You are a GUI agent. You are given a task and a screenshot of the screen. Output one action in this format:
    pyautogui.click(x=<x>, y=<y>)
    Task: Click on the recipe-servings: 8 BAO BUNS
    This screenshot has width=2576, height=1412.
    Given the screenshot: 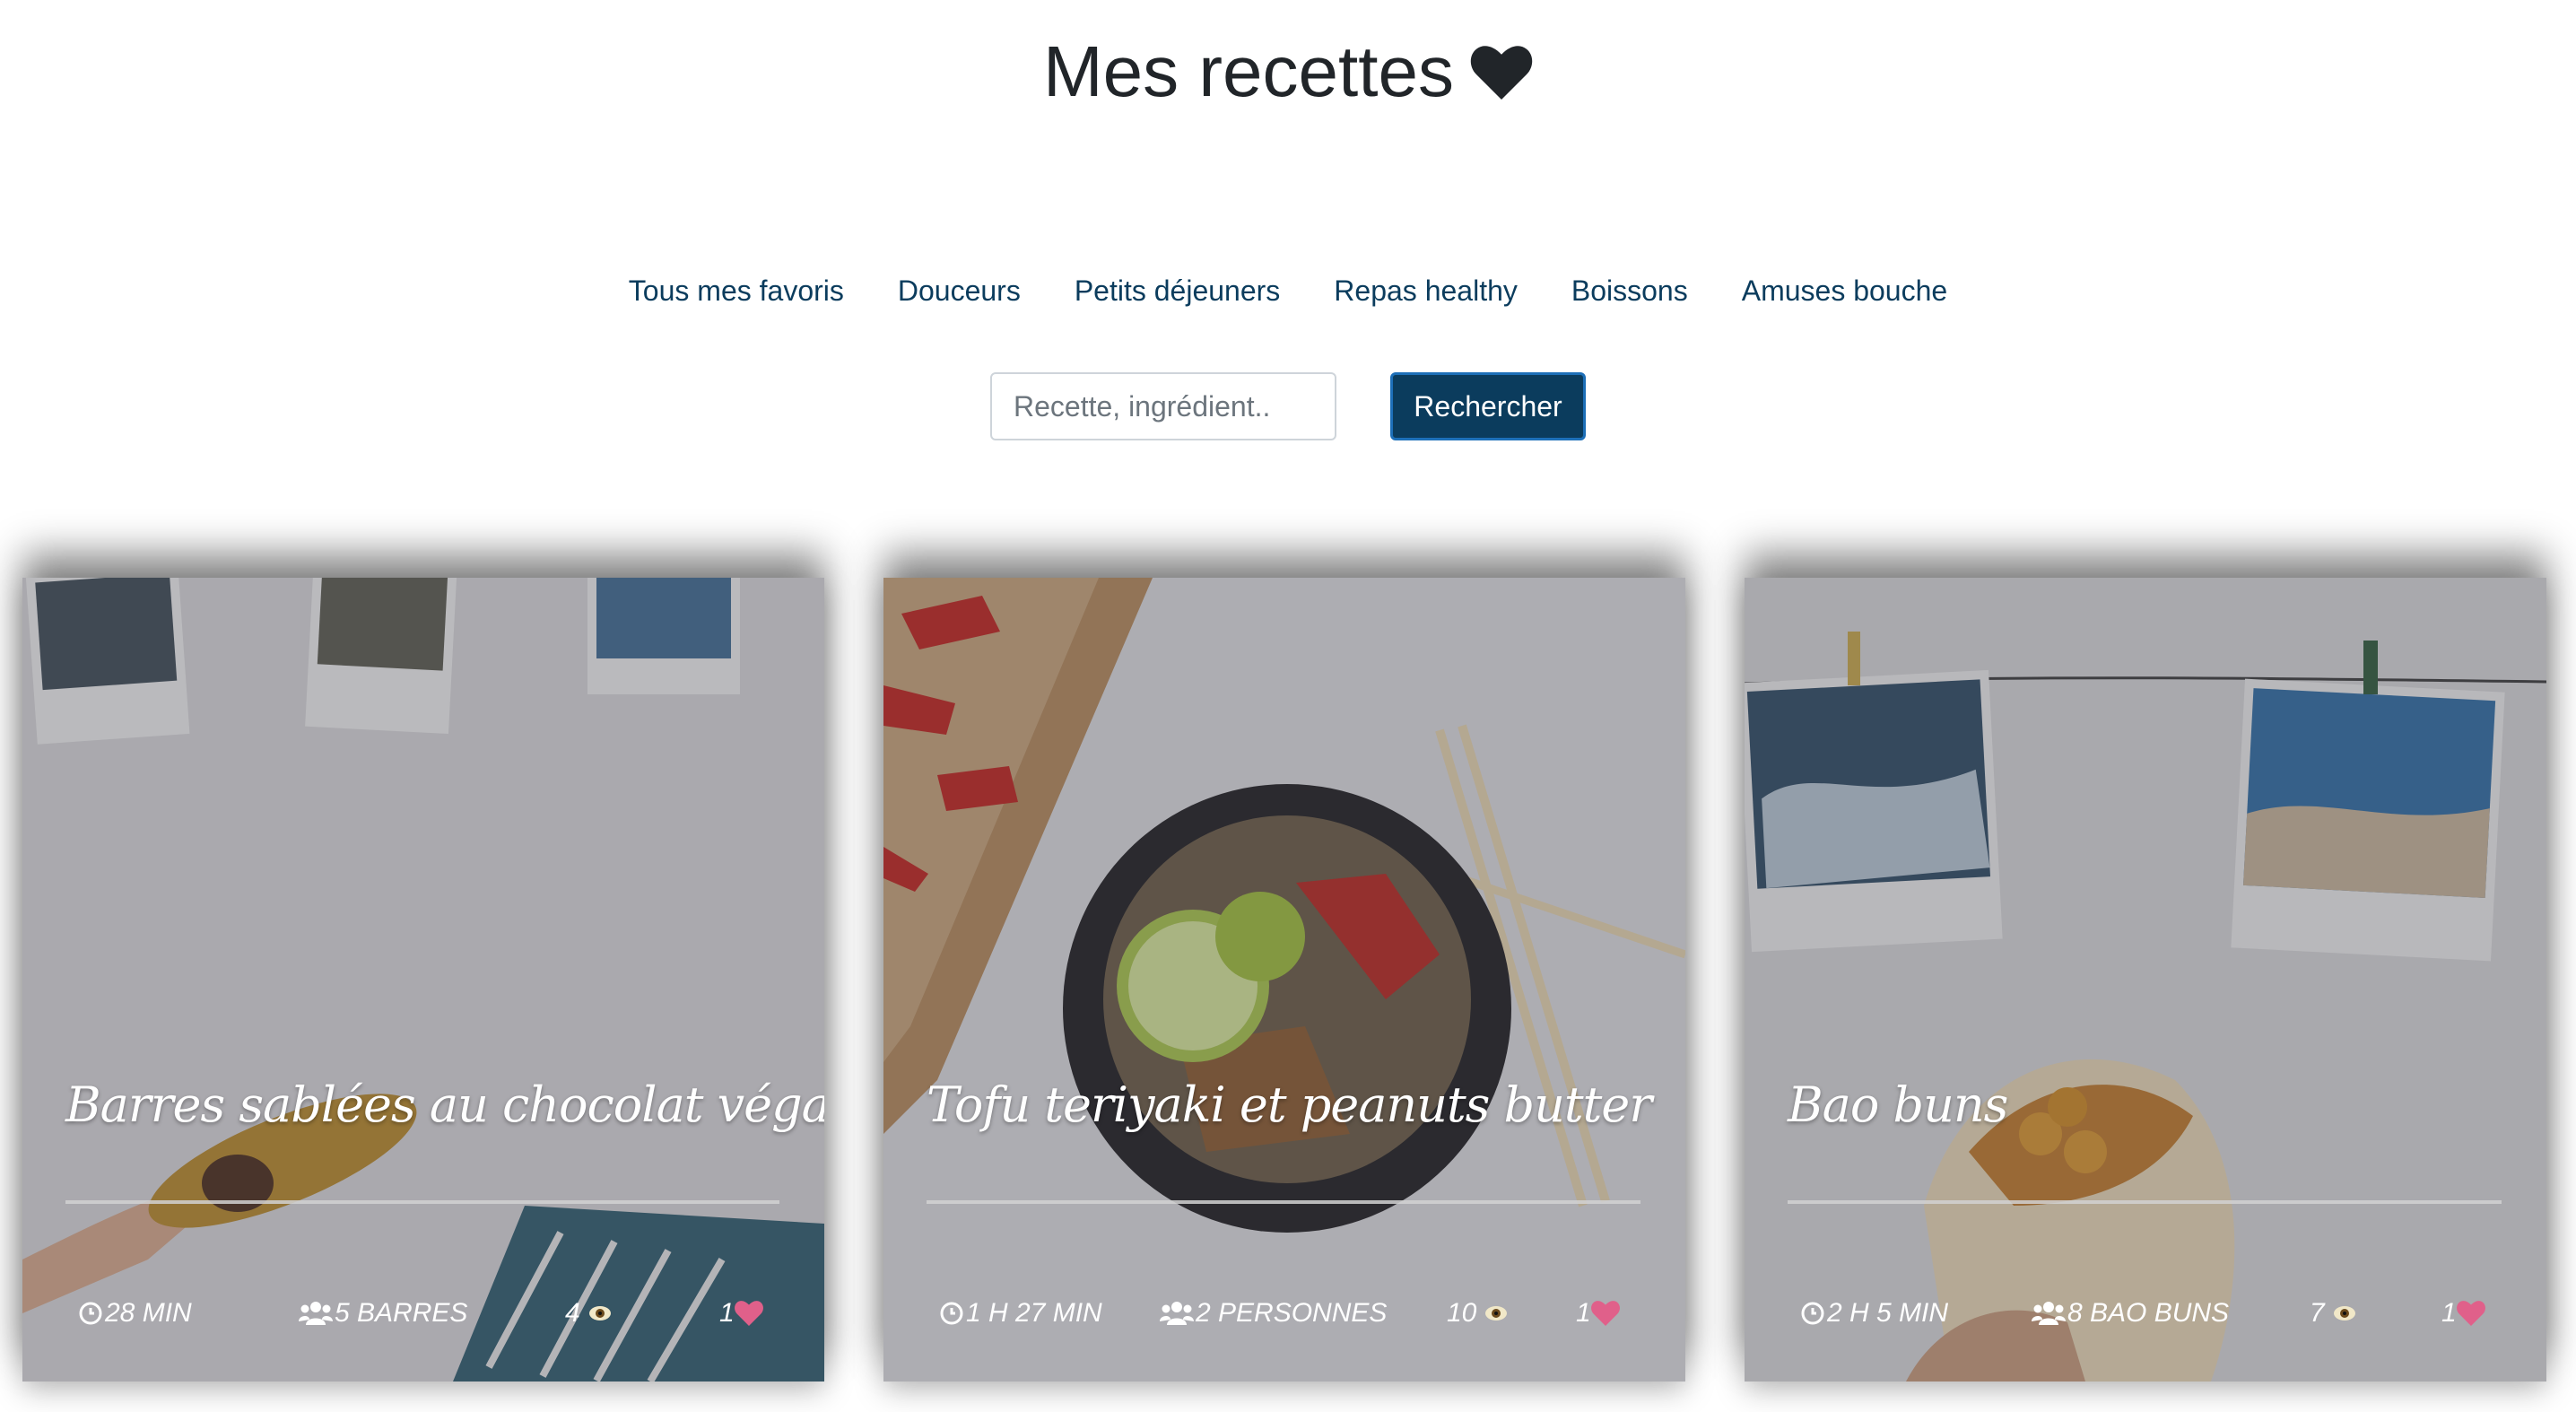 What is the action you would take?
    pyautogui.click(x=2130, y=1313)
    